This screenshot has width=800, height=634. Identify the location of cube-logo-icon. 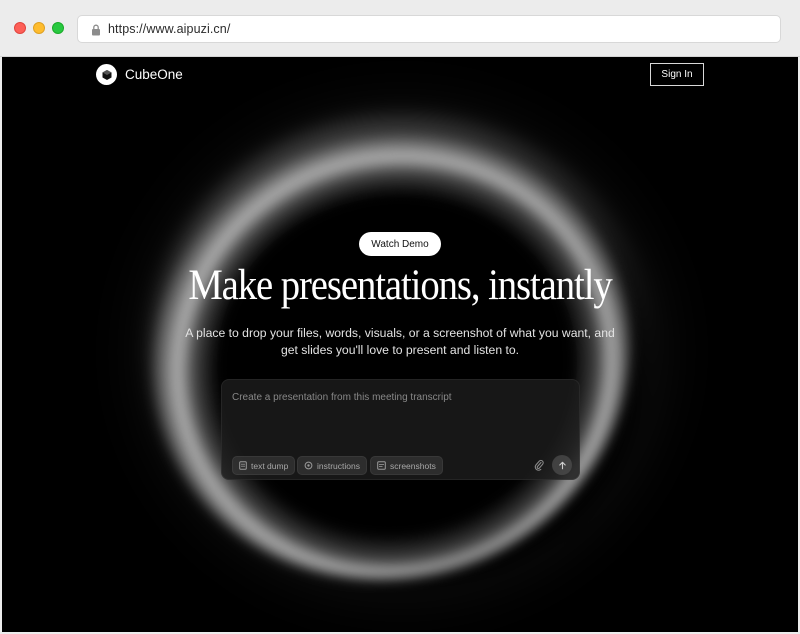
(106, 74).